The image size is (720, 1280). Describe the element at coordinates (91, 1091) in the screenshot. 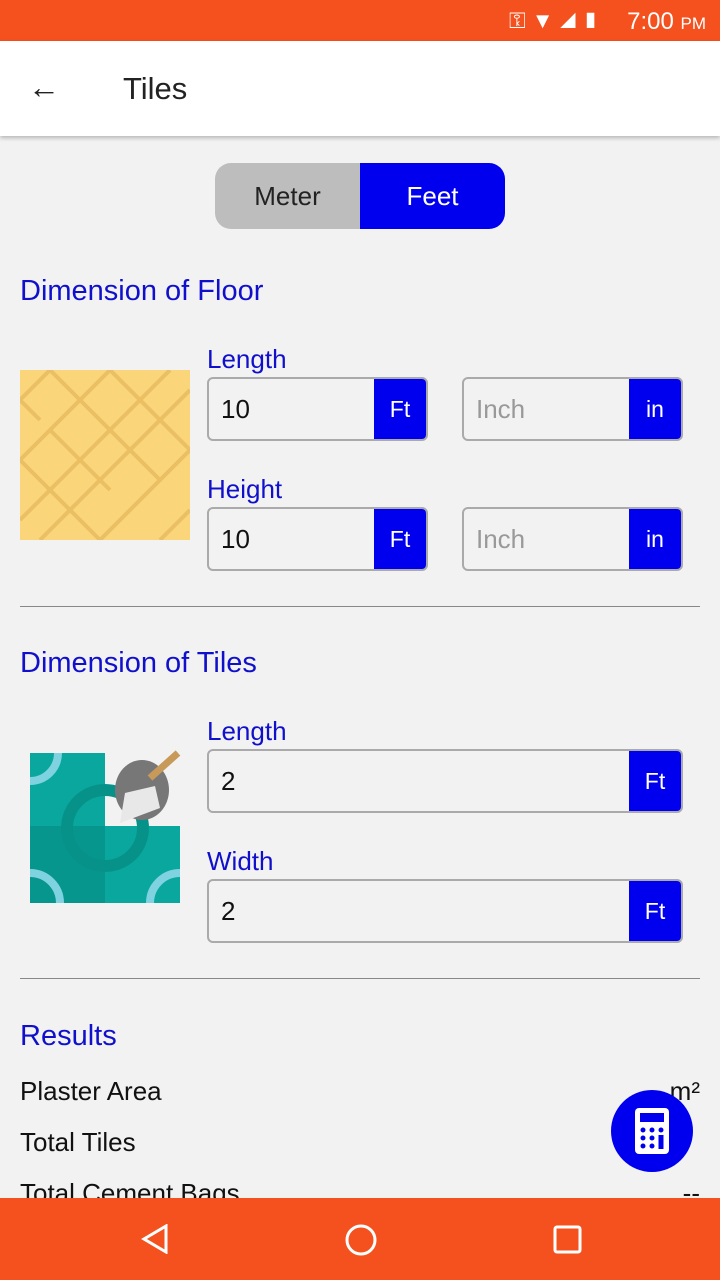

I see `result-label: Plaster Area` at that location.